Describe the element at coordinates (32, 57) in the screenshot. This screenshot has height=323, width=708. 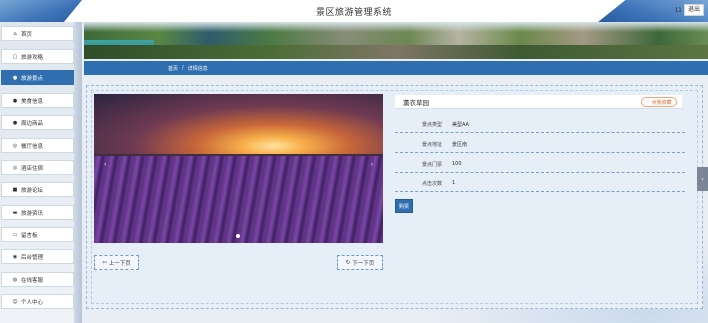
I see `sidebar-item-label: 旅游攻略` at that location.